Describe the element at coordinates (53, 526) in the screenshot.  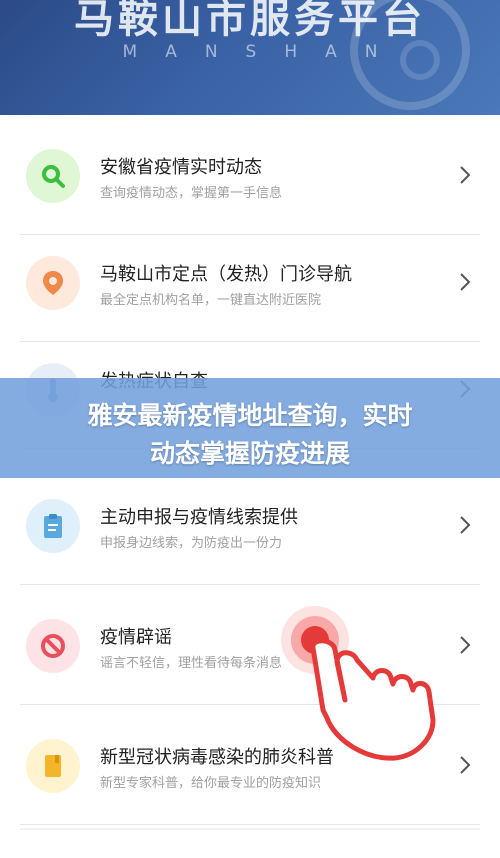
I see `clipboard-icon` at that location.